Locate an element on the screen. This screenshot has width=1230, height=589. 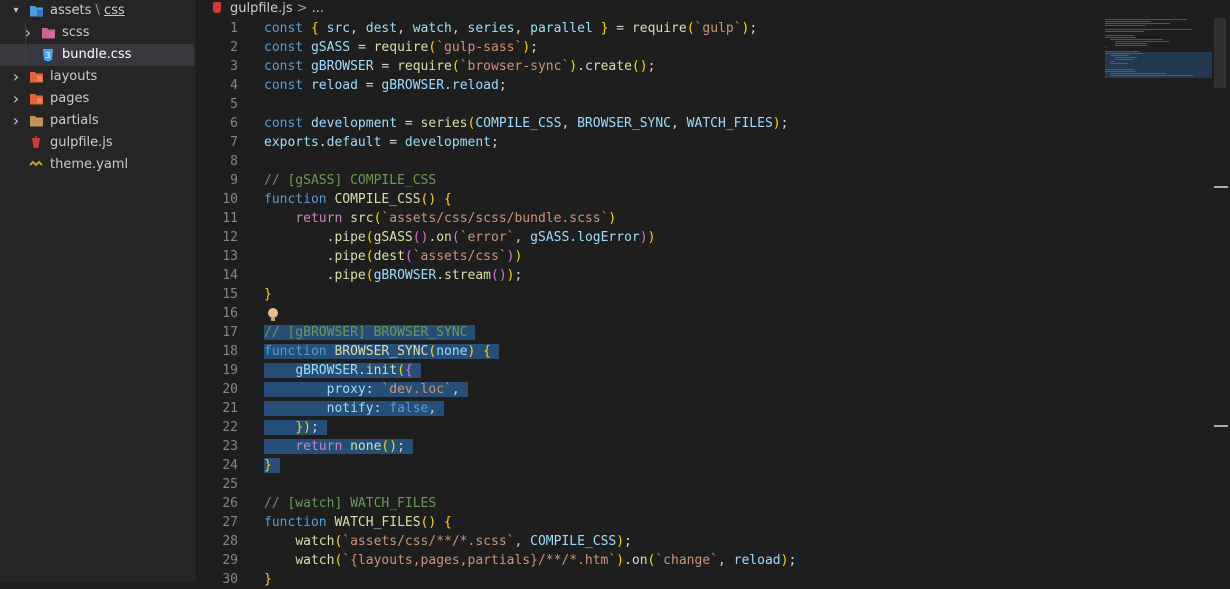
code-line: 23 return none(); is located at coordinates (695, 446).